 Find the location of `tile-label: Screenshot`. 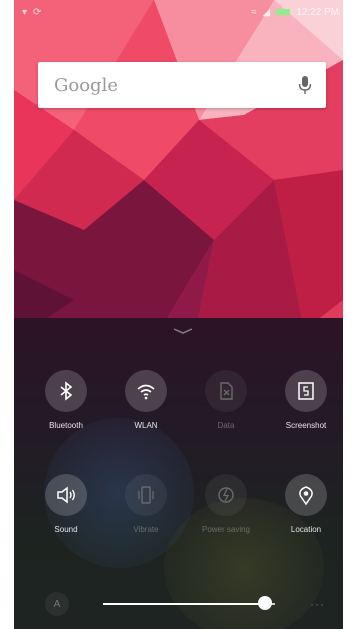

tile-label: Screenshot is located at coordinates (306, 425).